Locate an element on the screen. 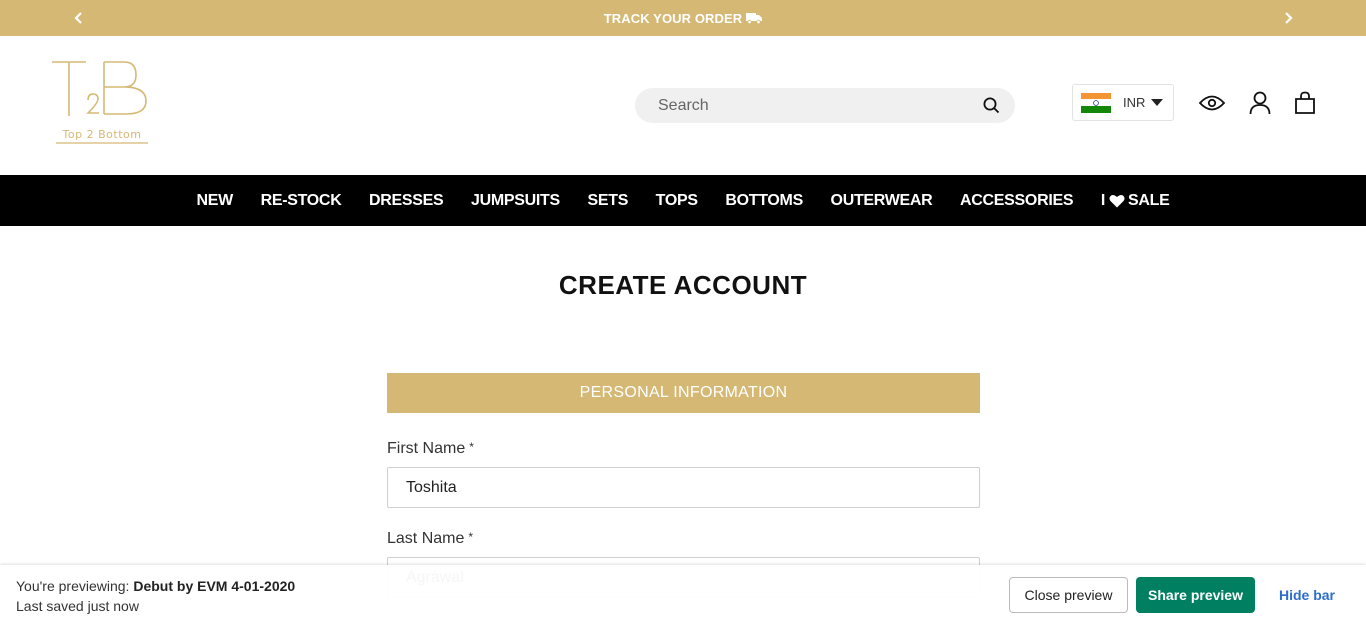 The width and height of the screenshot is (1366, 625). nav-item-bottoms: BOTTOMS is located at coordinates (764, 201).